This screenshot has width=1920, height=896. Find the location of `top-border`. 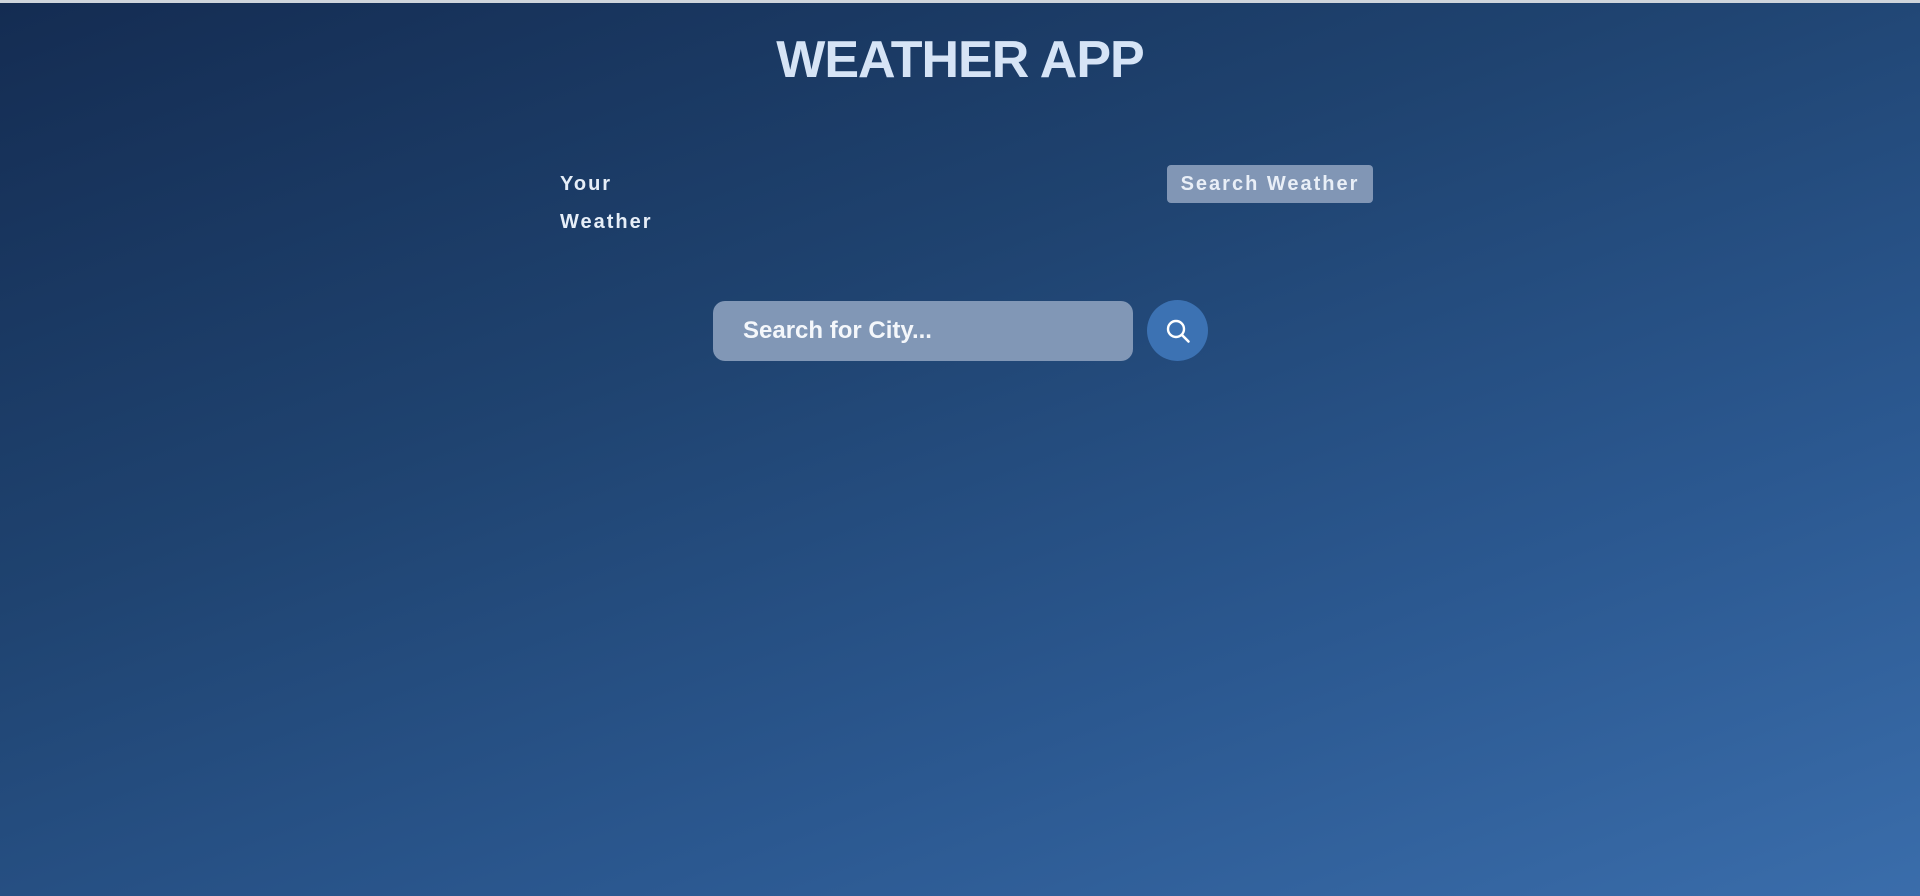

top-border is located at coordinates (960, 1).